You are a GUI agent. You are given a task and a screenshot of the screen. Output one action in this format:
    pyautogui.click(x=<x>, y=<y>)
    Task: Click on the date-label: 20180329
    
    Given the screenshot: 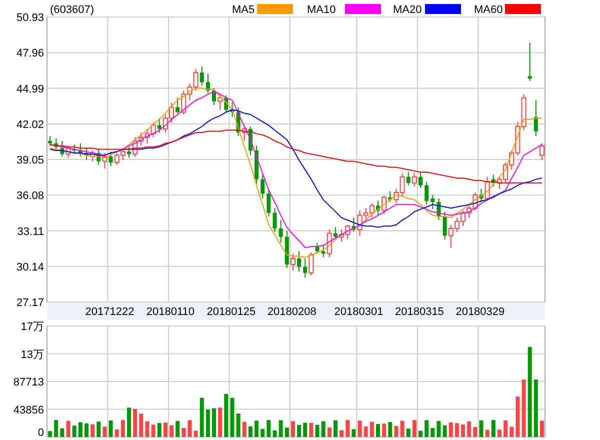 What is the action you would take?
    pyautogui.click(x=480, y=312)
    